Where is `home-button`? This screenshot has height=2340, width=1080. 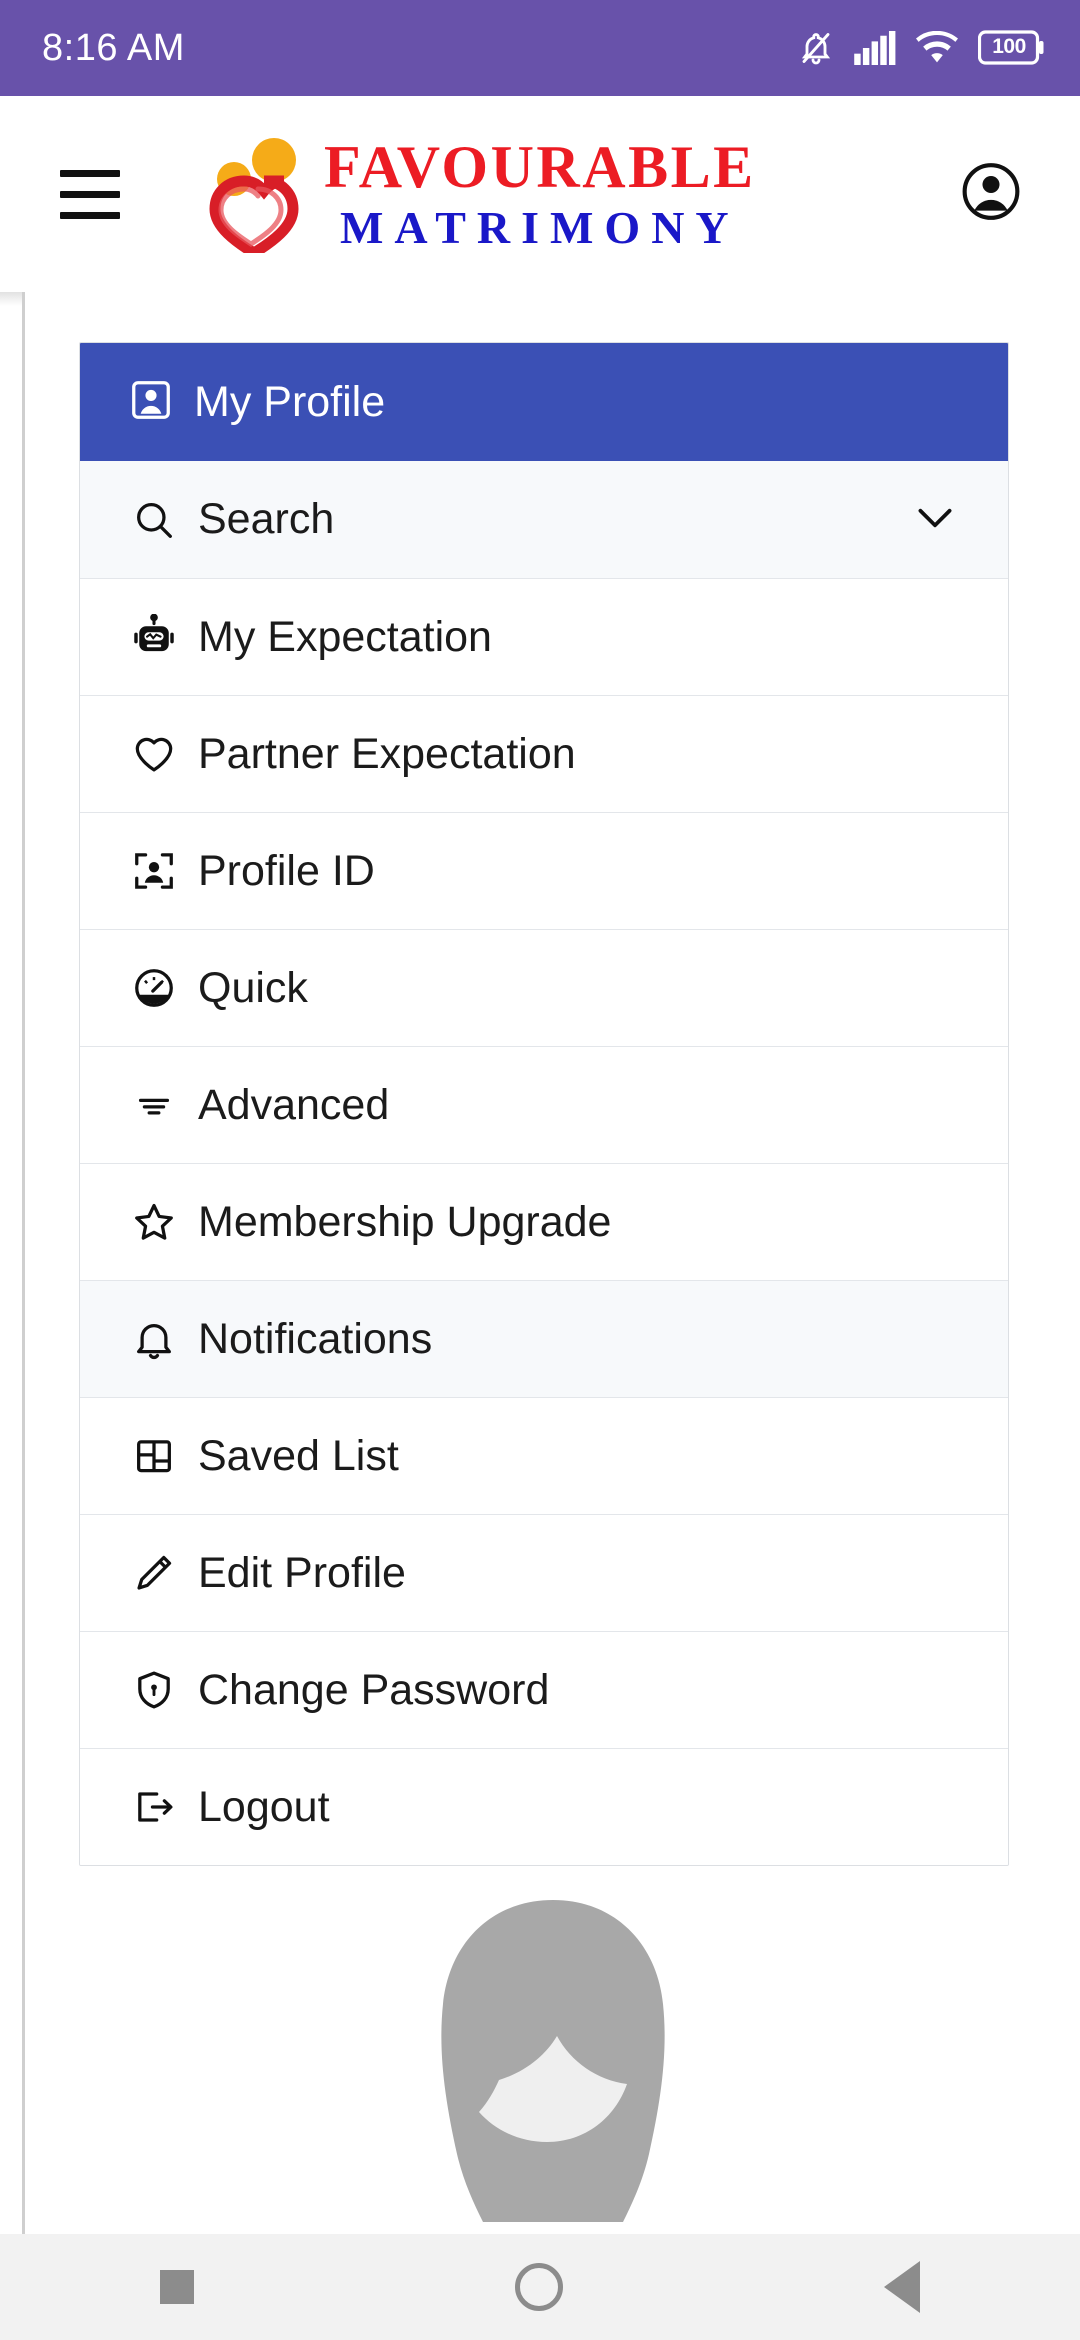
home-button is located at coordinates (538, 2287).